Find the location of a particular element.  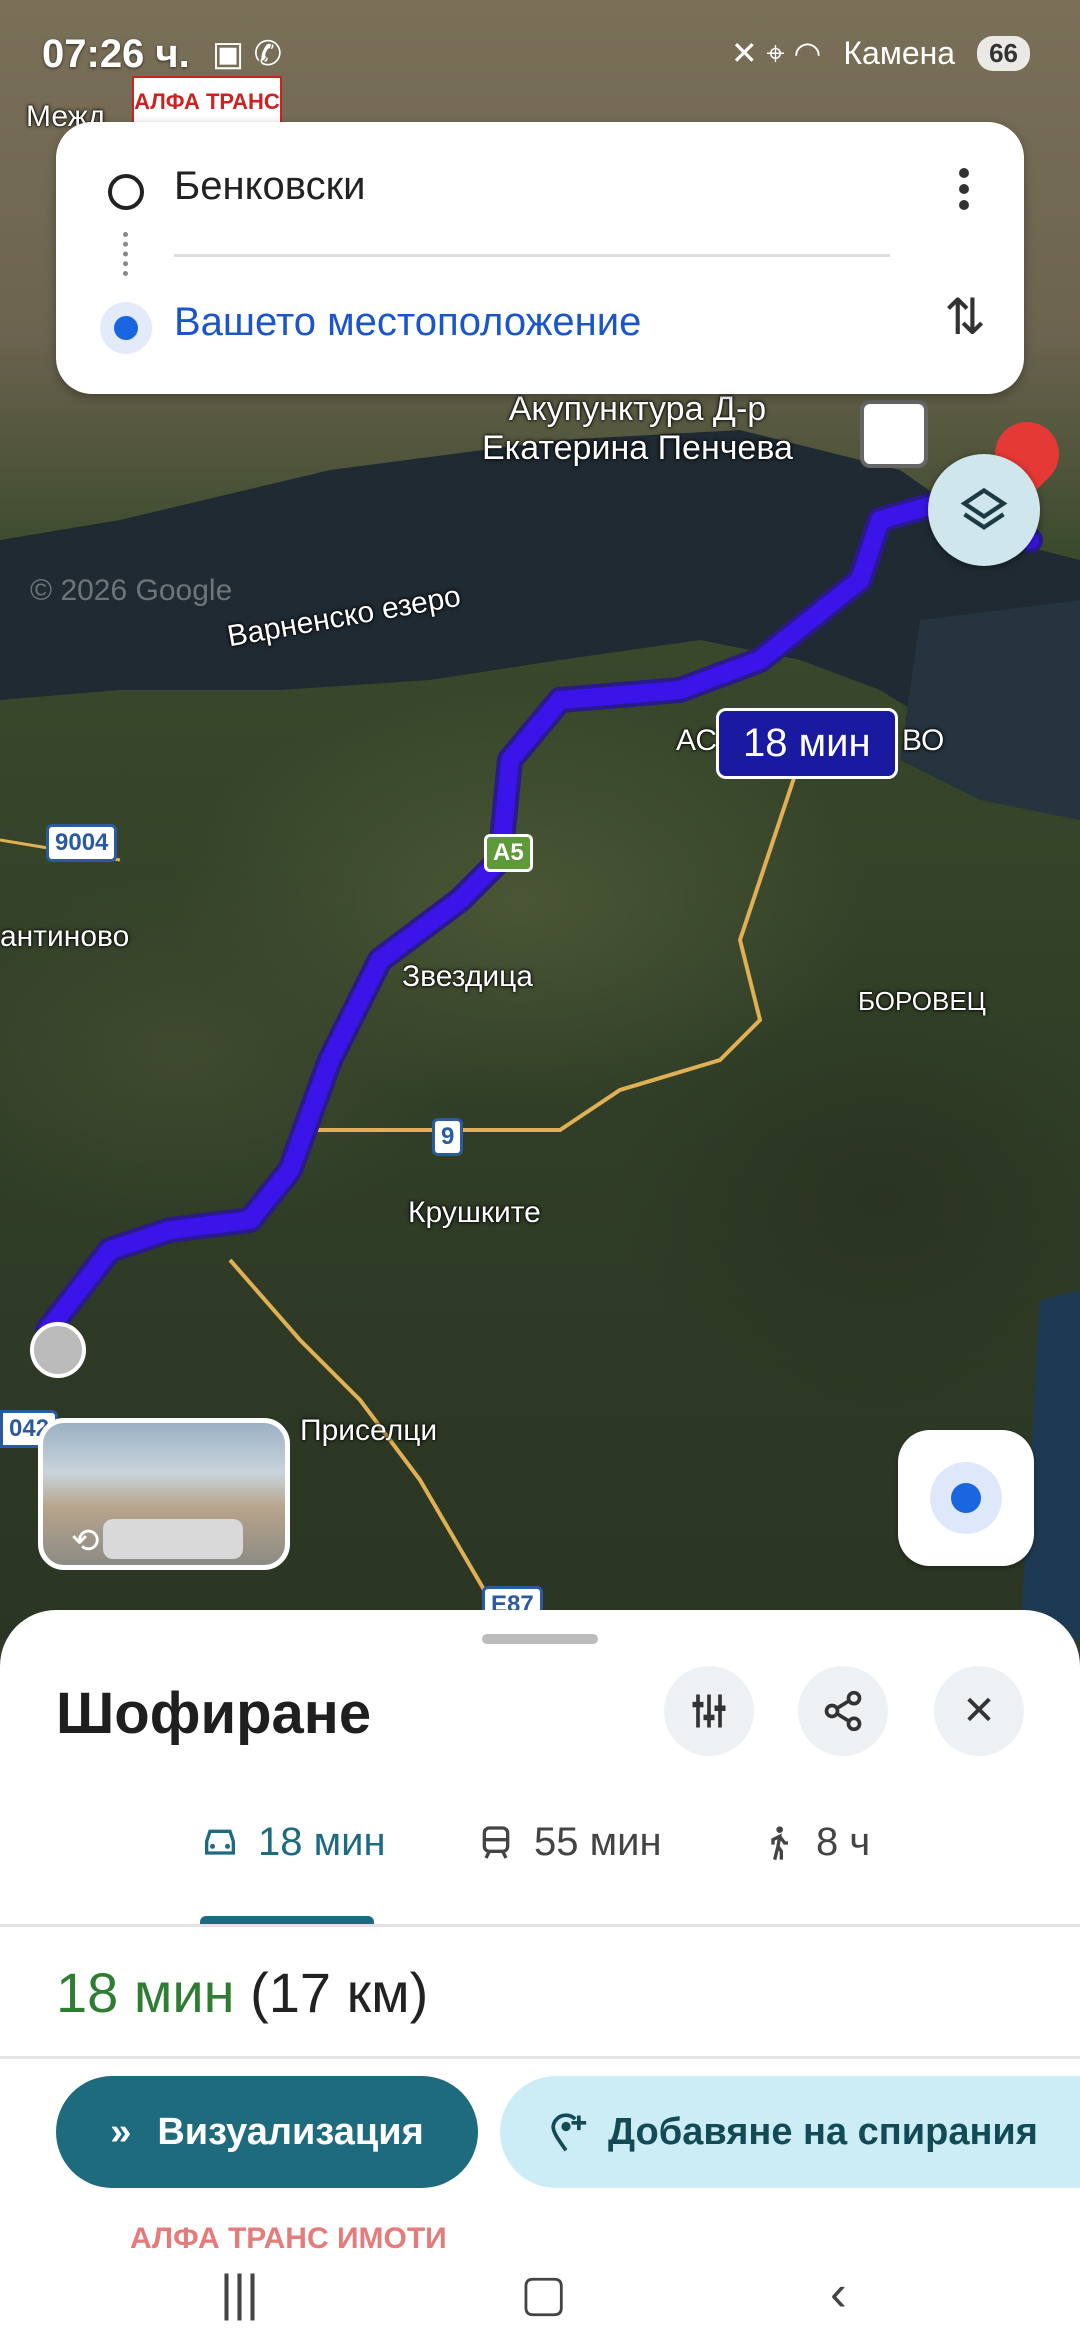

poi-label: Акупунктура Д-р Екатерина Пенчева is located at coordinates (637, 429).